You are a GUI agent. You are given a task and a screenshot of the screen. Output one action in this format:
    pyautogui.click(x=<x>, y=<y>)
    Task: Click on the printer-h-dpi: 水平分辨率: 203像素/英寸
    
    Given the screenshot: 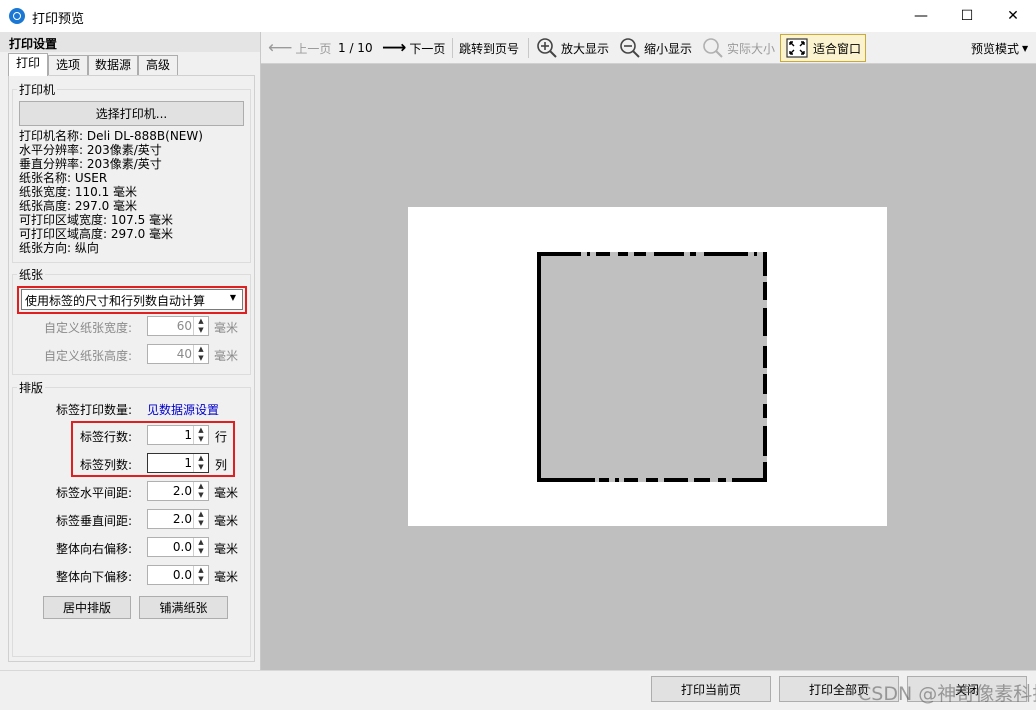 What is the action you would take?
    pyautogui.click(x=90, y=150)
    